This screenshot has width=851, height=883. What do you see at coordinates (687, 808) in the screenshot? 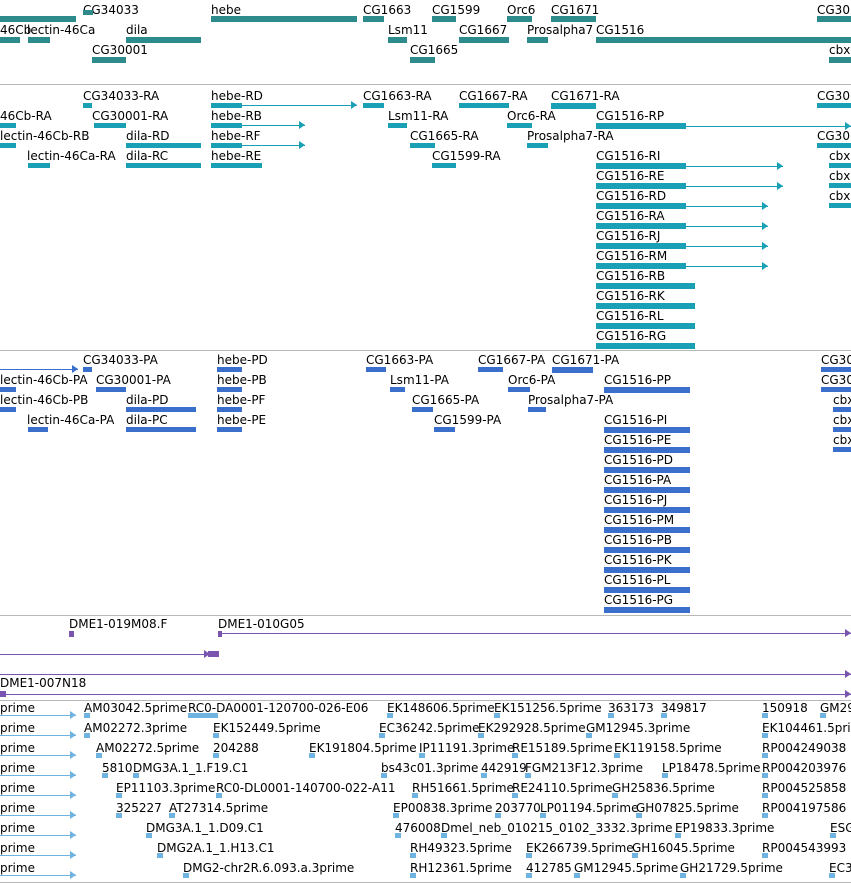
I see `feature-label: GH07825.5prime` at bounding box center [687, 808].